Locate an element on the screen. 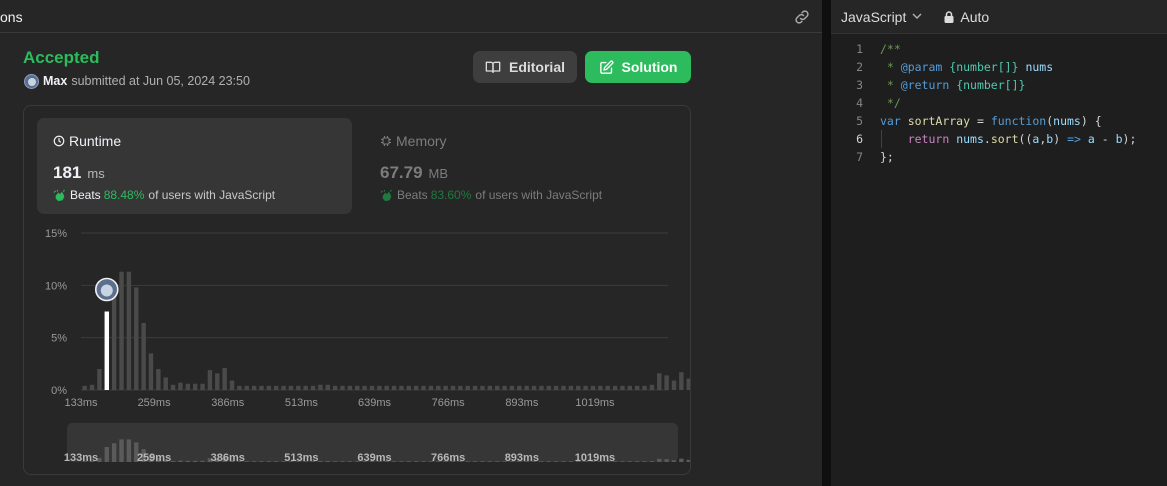 The width and height of the screenshot is (1167, 486). code-line: 6 return nums.sort((a,b) => a - b); is located at coordinates (999, 139).